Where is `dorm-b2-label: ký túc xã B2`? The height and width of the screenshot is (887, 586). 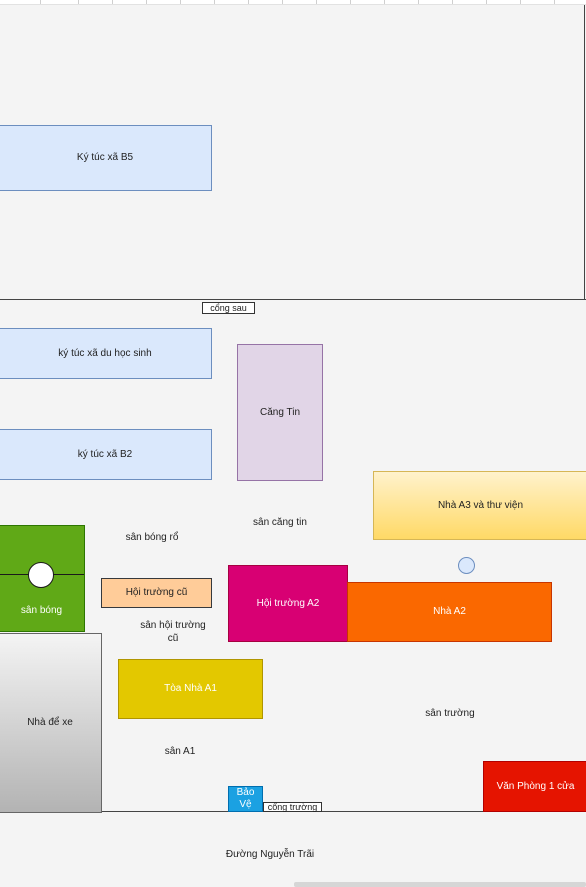 dorm-b2-label: ký túc xã B2 is located at coordinates (105, 454).